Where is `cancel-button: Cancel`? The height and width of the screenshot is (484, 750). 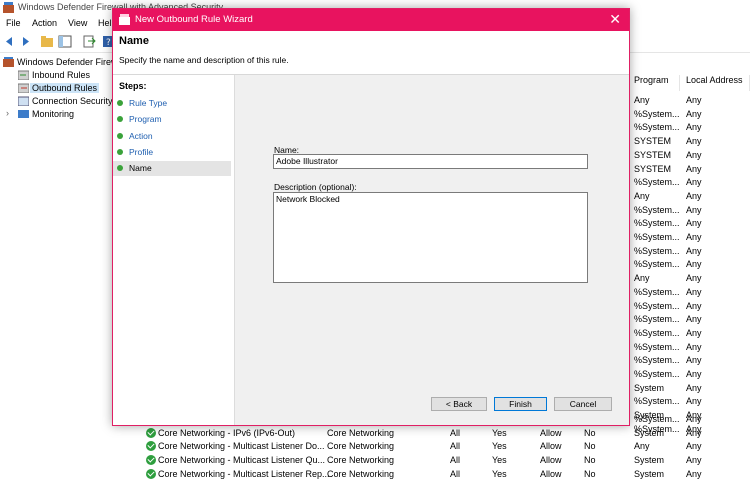
cancel-button: Cancel is located at coordinates (583, 404).